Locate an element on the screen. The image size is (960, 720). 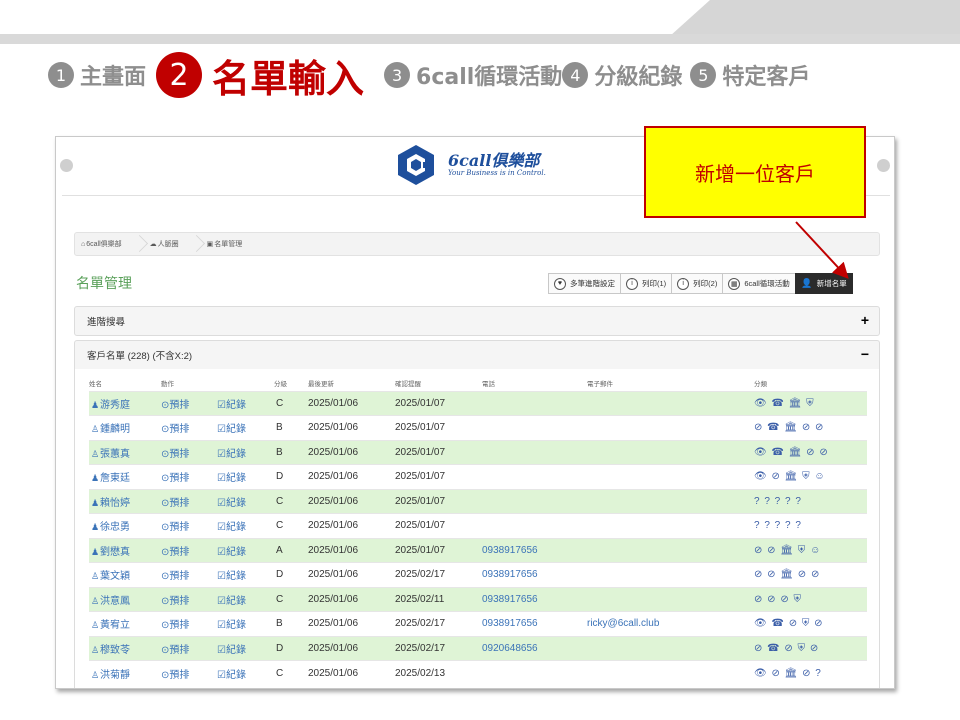
customer-name-link: ♙洪意鳳 is located at coordinates (125, 599).